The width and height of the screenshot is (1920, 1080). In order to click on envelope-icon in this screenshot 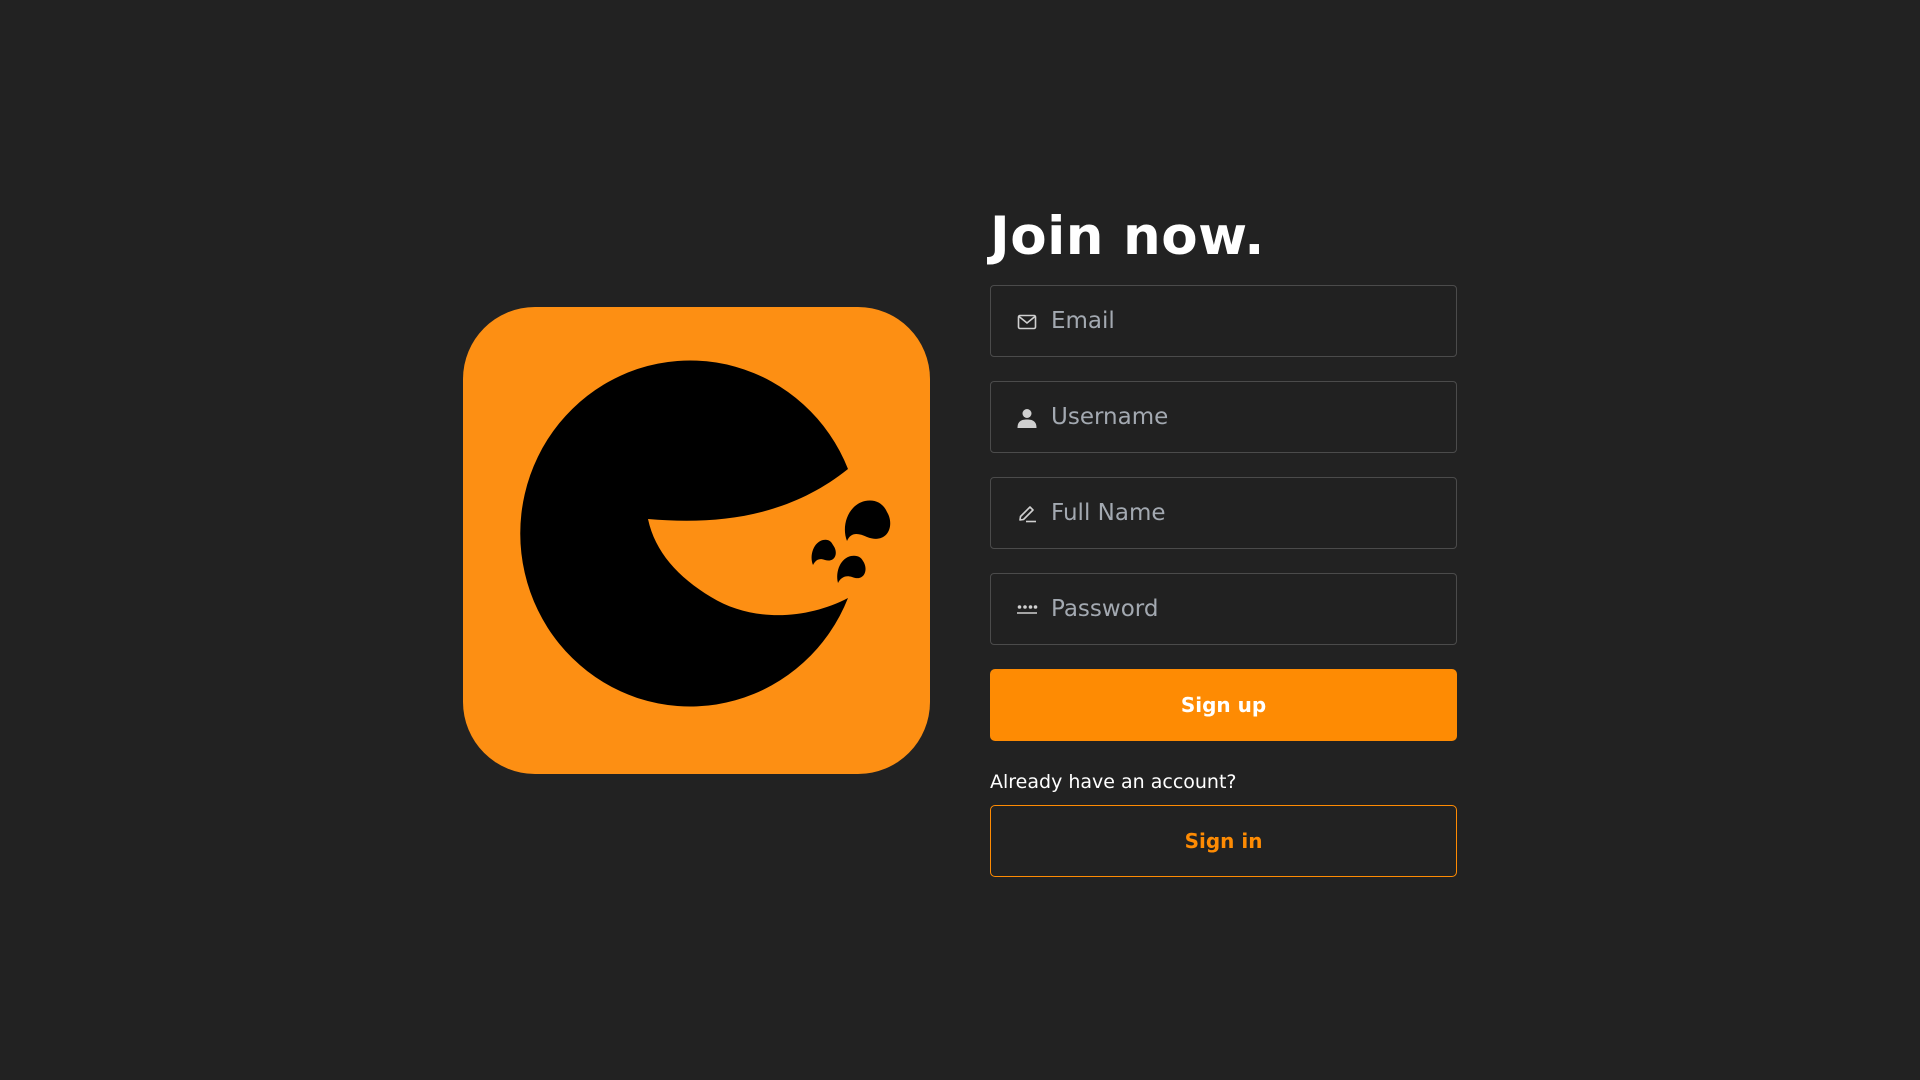, I will do `click(1027, 322)`.